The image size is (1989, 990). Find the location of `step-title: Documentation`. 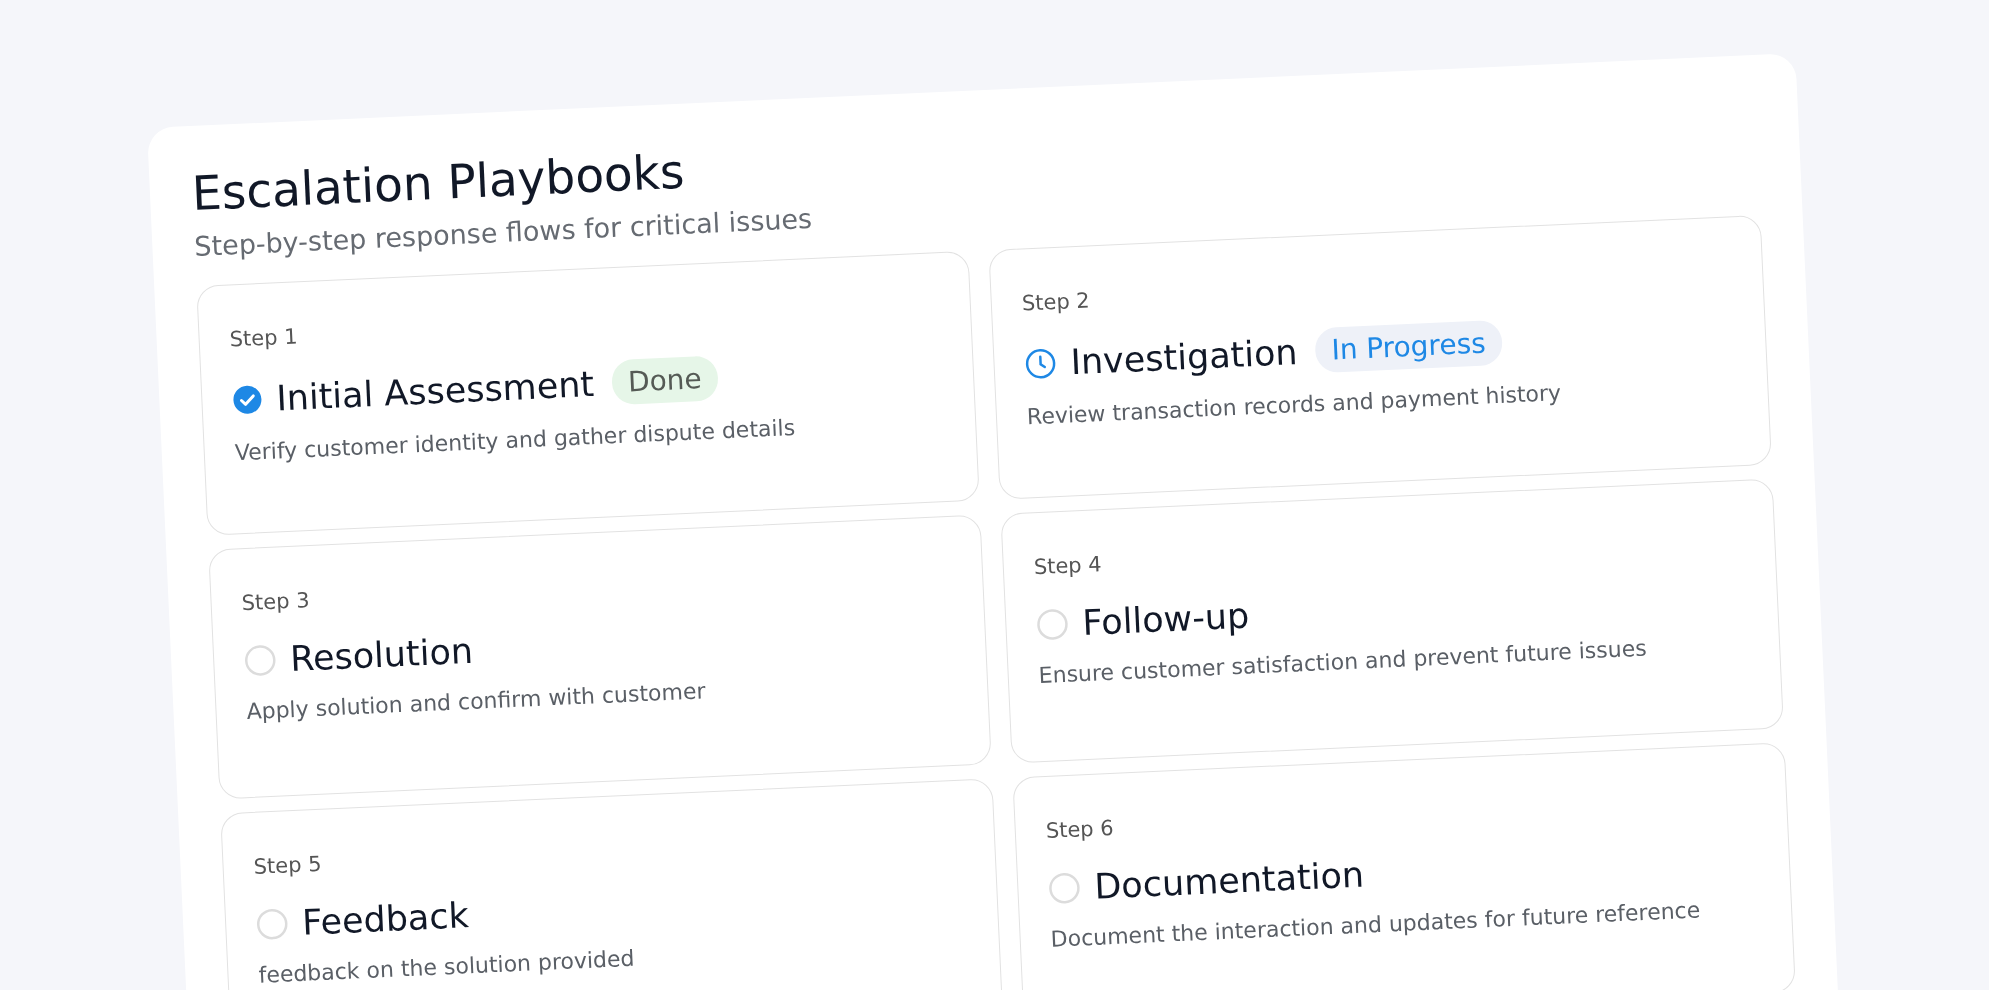

step-title: Documentation is located at coordinates (1229, 880).